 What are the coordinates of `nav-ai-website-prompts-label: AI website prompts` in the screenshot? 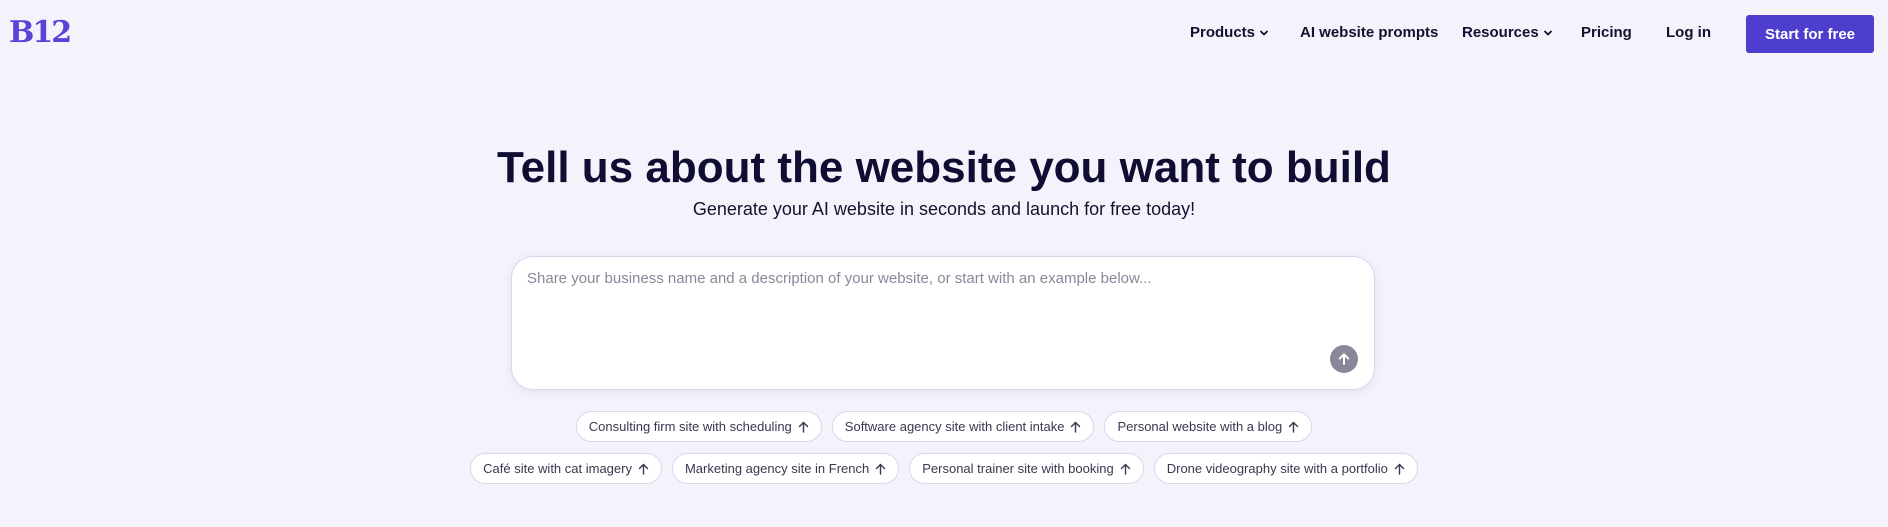 It's located at (1369, 32).